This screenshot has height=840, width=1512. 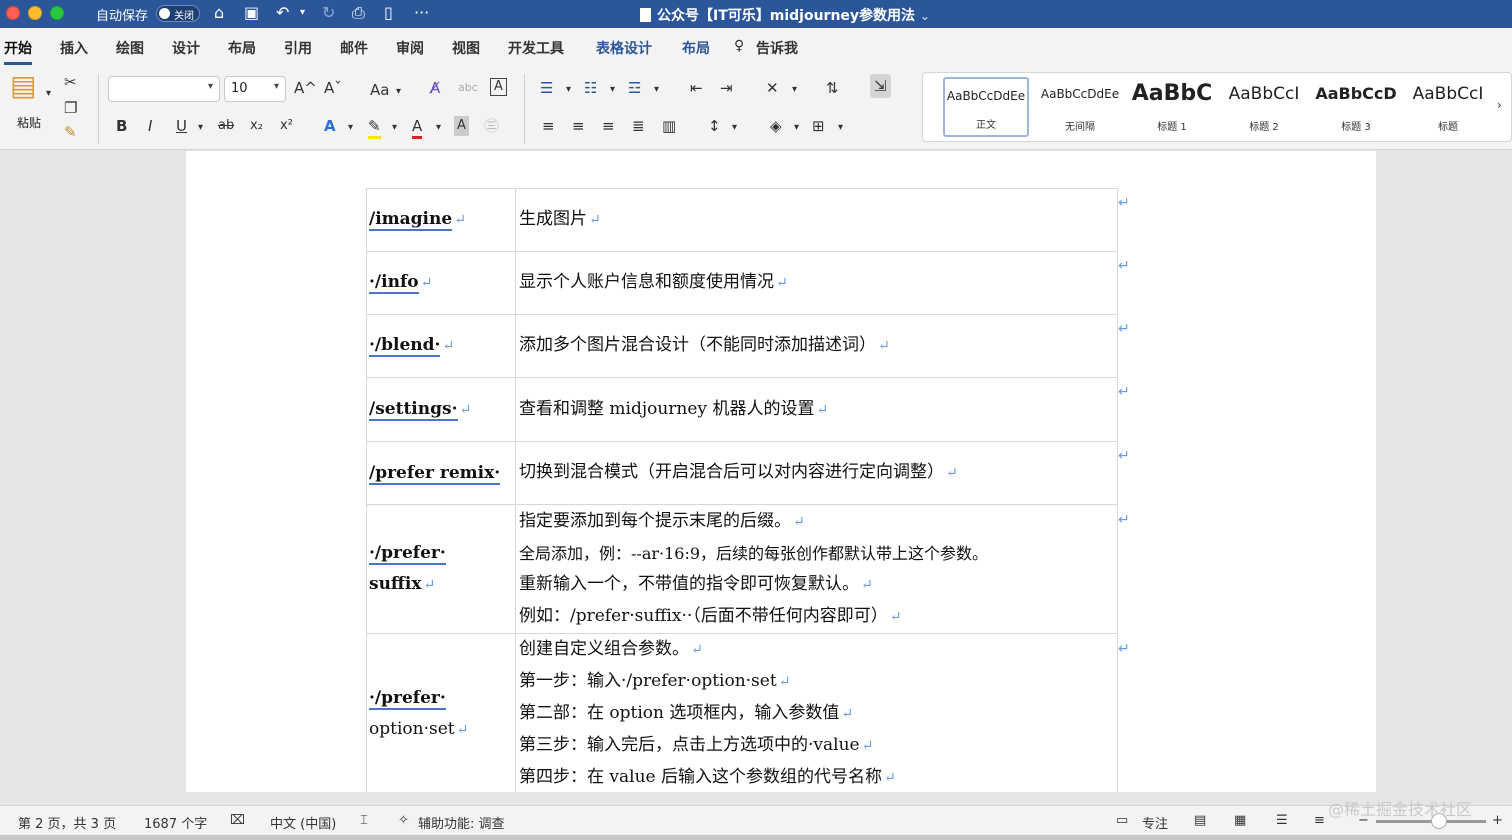 What do you see at coordinates (388, 13) in the screenshot?
I see `new-document-icon: ▯` at bounding box center [388, 13].